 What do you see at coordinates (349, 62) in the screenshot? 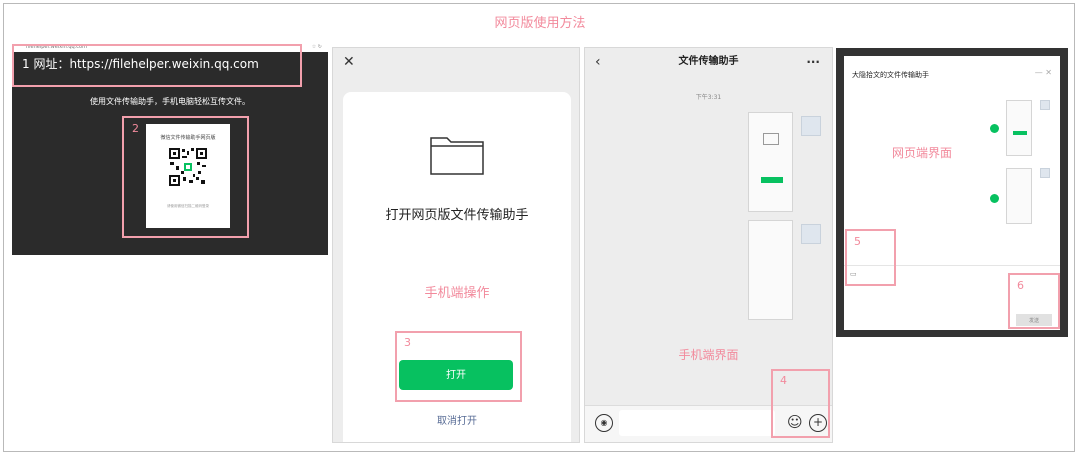
I see `close-icon: ✕` at bounding box center [349, 62].